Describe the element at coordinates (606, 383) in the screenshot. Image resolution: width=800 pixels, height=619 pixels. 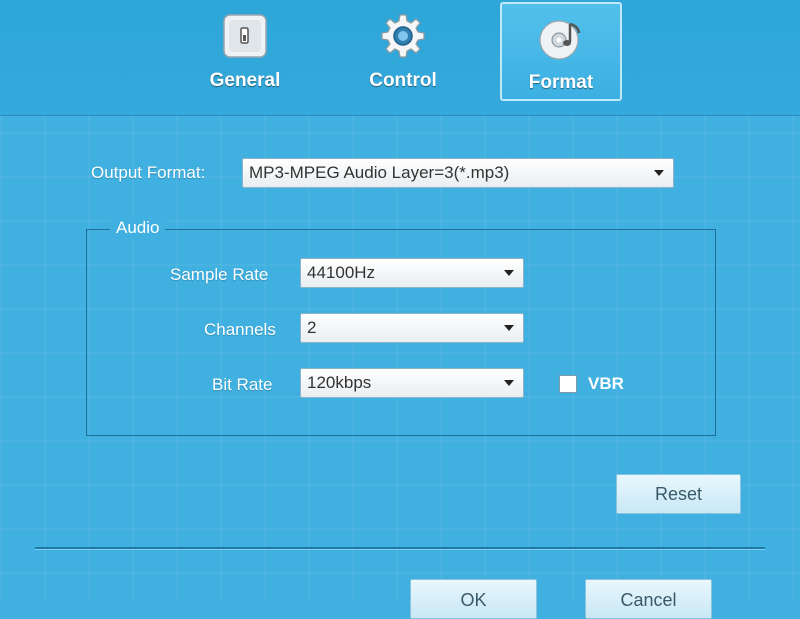
I see `vbr-label: VBR` at that location.